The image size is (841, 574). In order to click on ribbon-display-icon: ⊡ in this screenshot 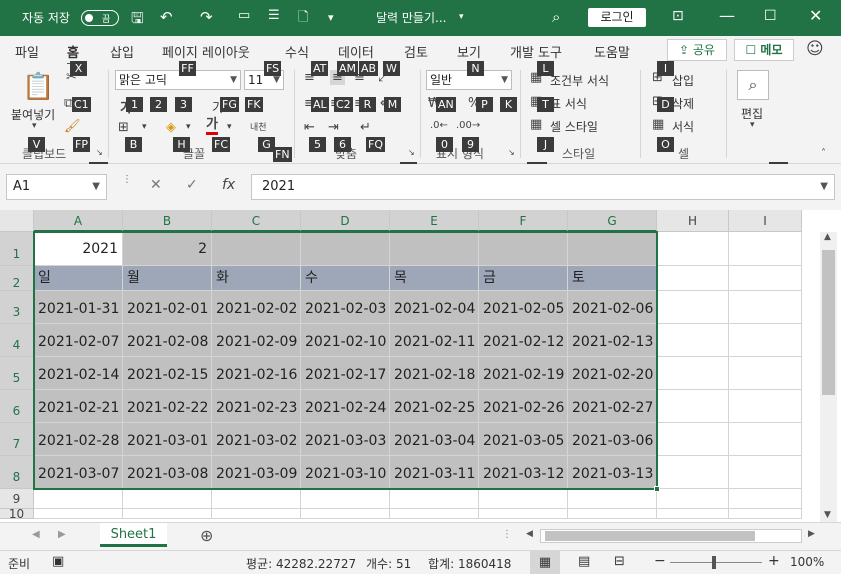, I will do `click(678, 16)`.